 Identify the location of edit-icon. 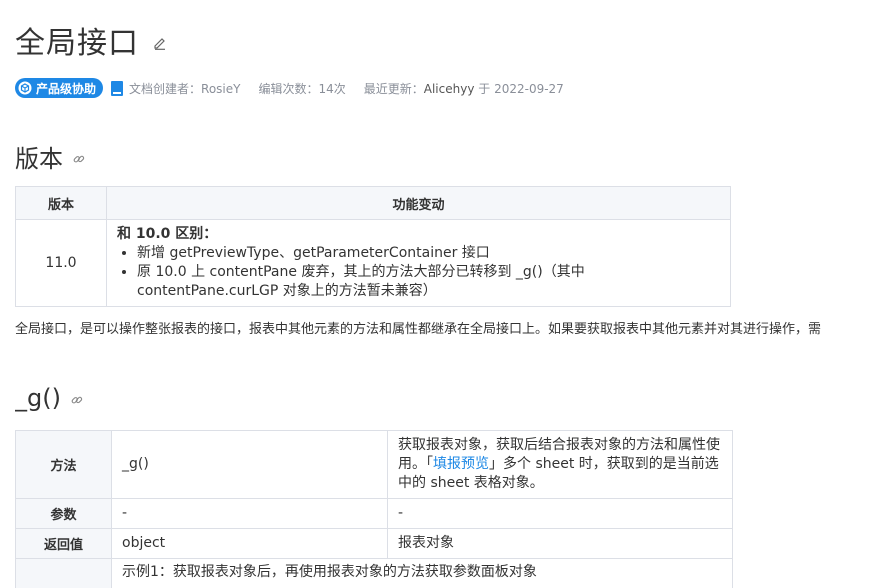
(160, 43).